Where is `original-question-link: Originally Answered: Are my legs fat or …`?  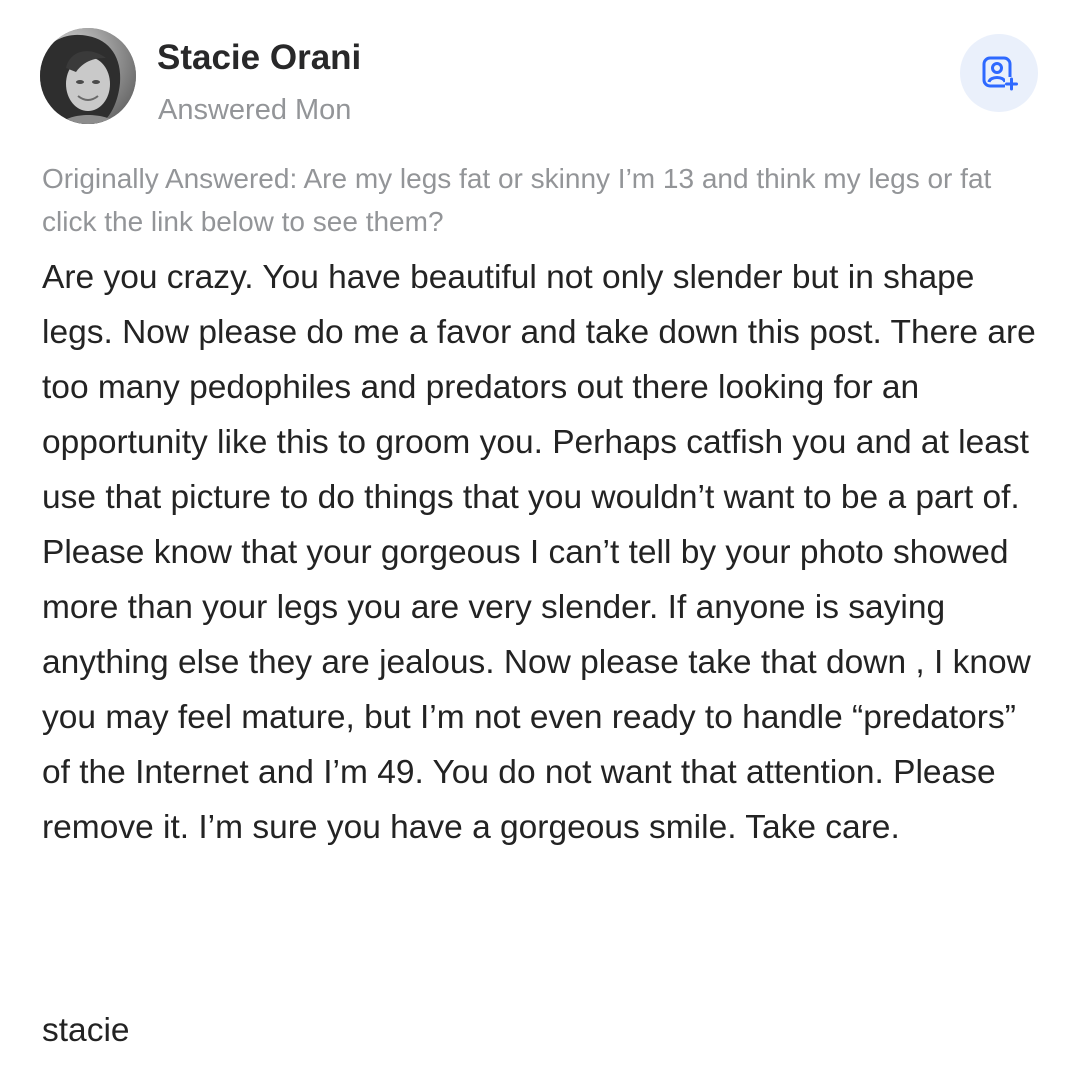
original-question-link: Originally Answered: Are my legs fat or … is located at coordinates (542, 200).